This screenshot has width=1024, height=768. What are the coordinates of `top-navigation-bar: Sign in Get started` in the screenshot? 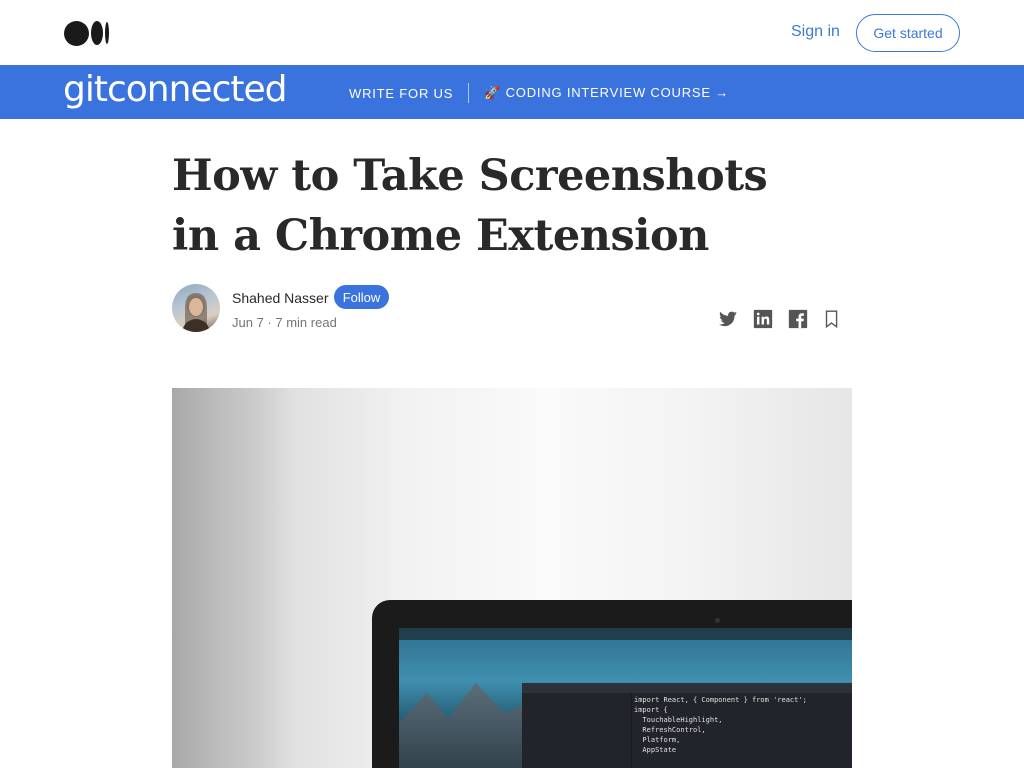 It's located at (512, 32).